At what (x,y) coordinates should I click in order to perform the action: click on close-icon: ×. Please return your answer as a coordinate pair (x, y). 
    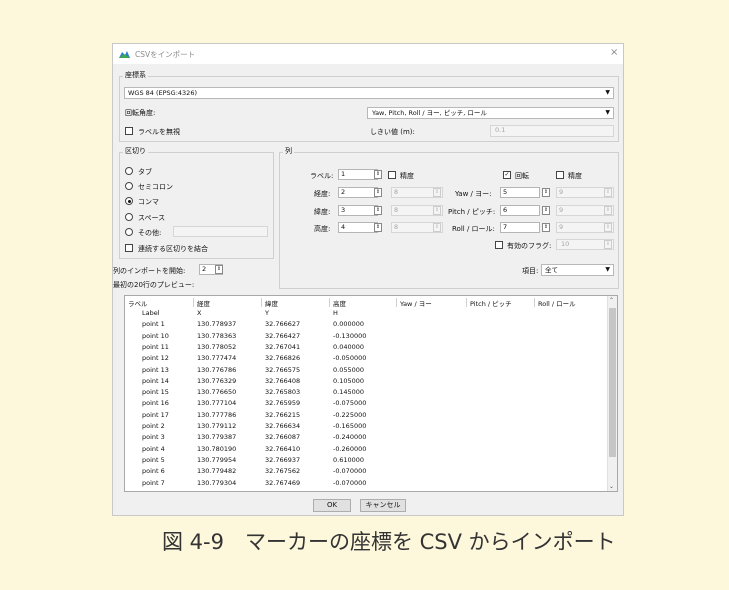
    Looking at the image, I should click on (614, 52).